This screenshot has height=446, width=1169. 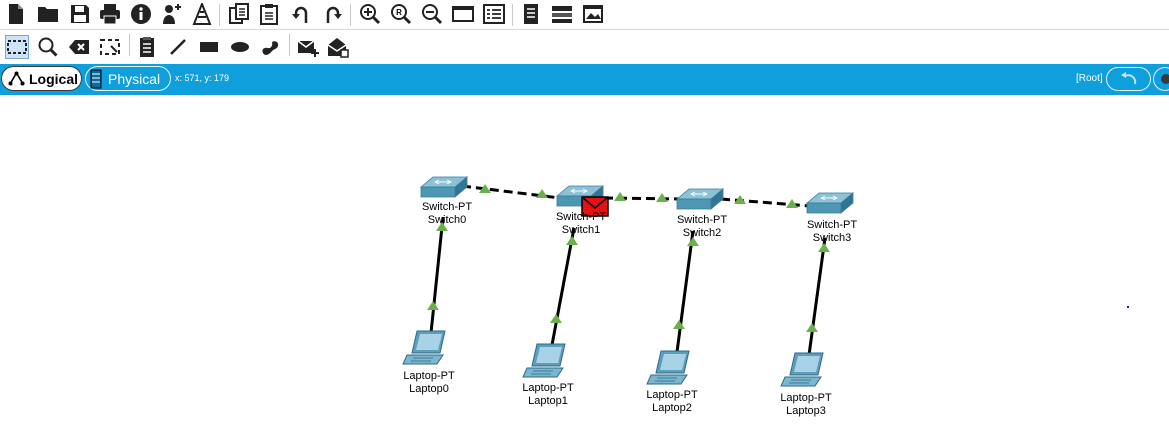 What do you see at coordinates (16, 14) in the screenshot?
I see `new-file-icon` at bounding box center [16, 14].